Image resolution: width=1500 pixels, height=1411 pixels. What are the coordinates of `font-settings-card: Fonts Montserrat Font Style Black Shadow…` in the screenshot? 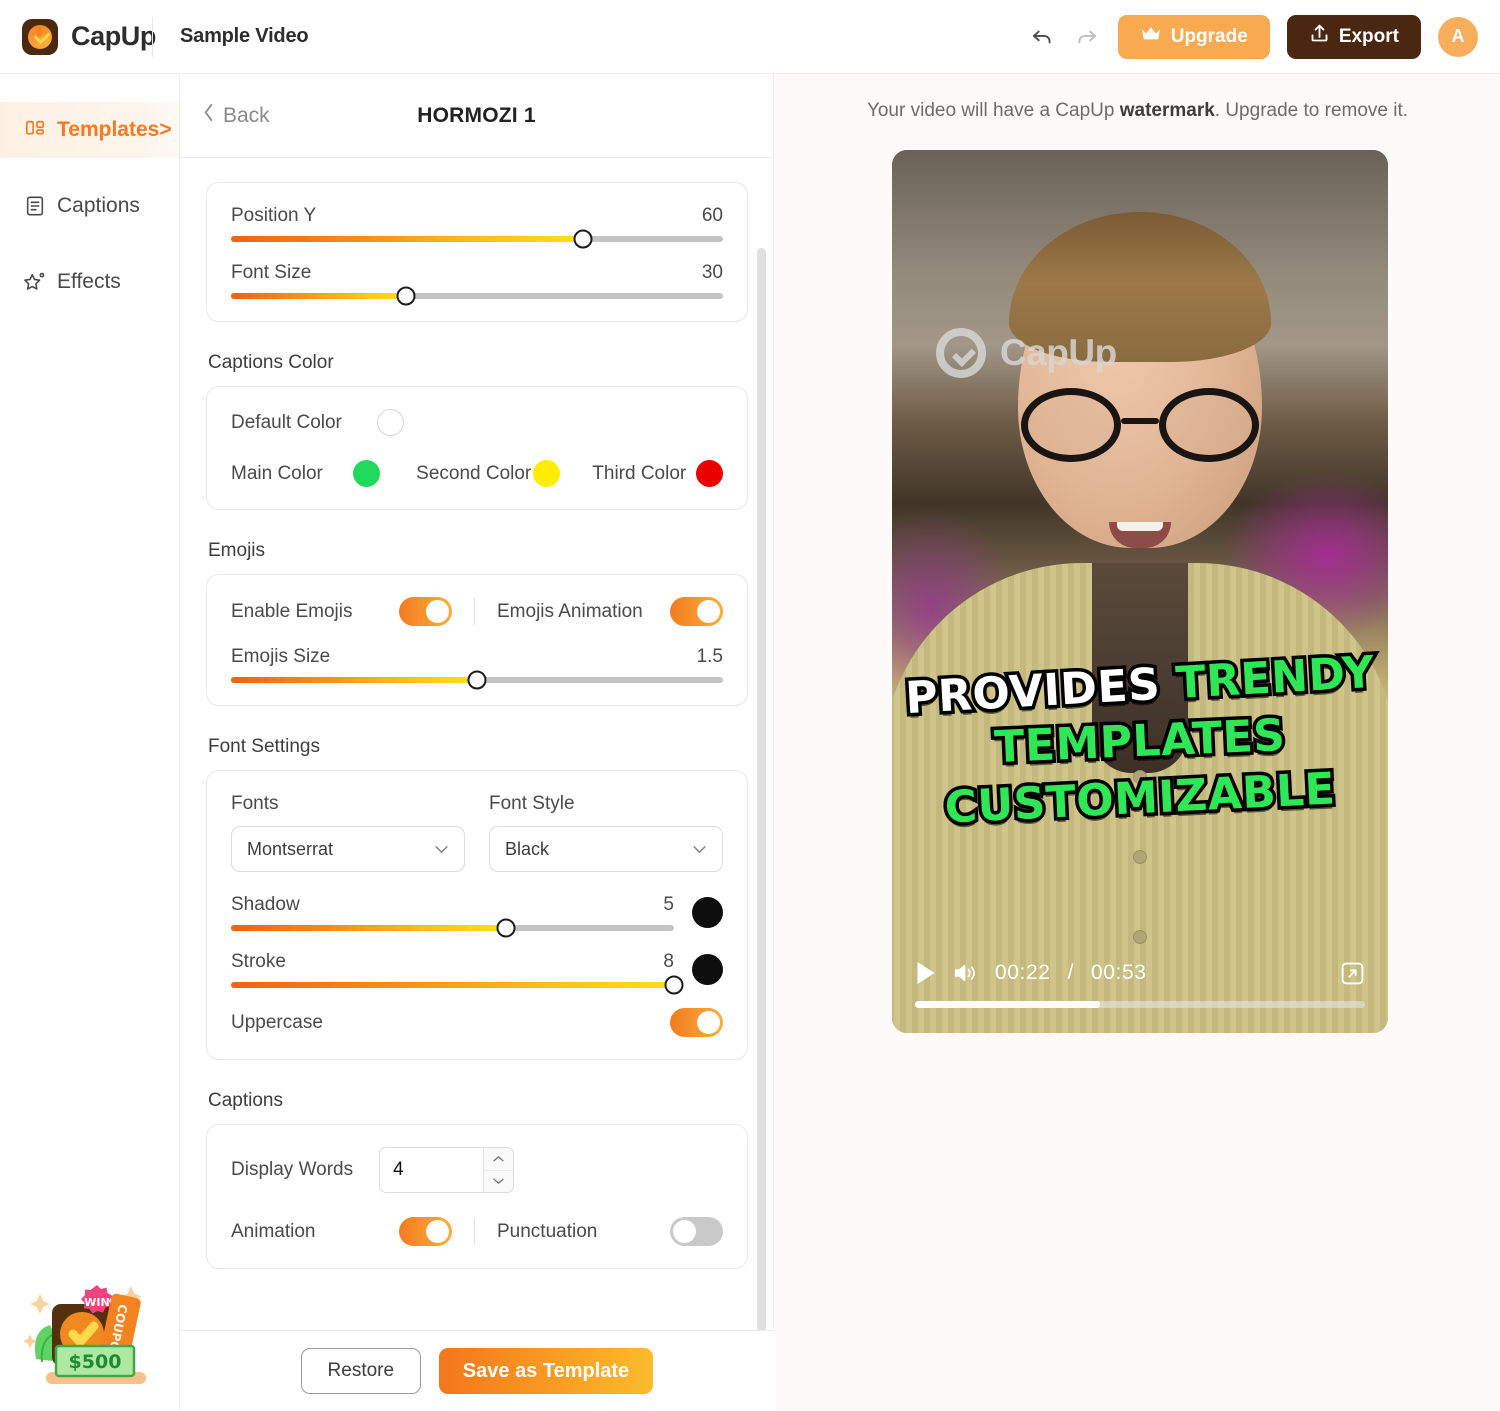 It's located at (477, 915).